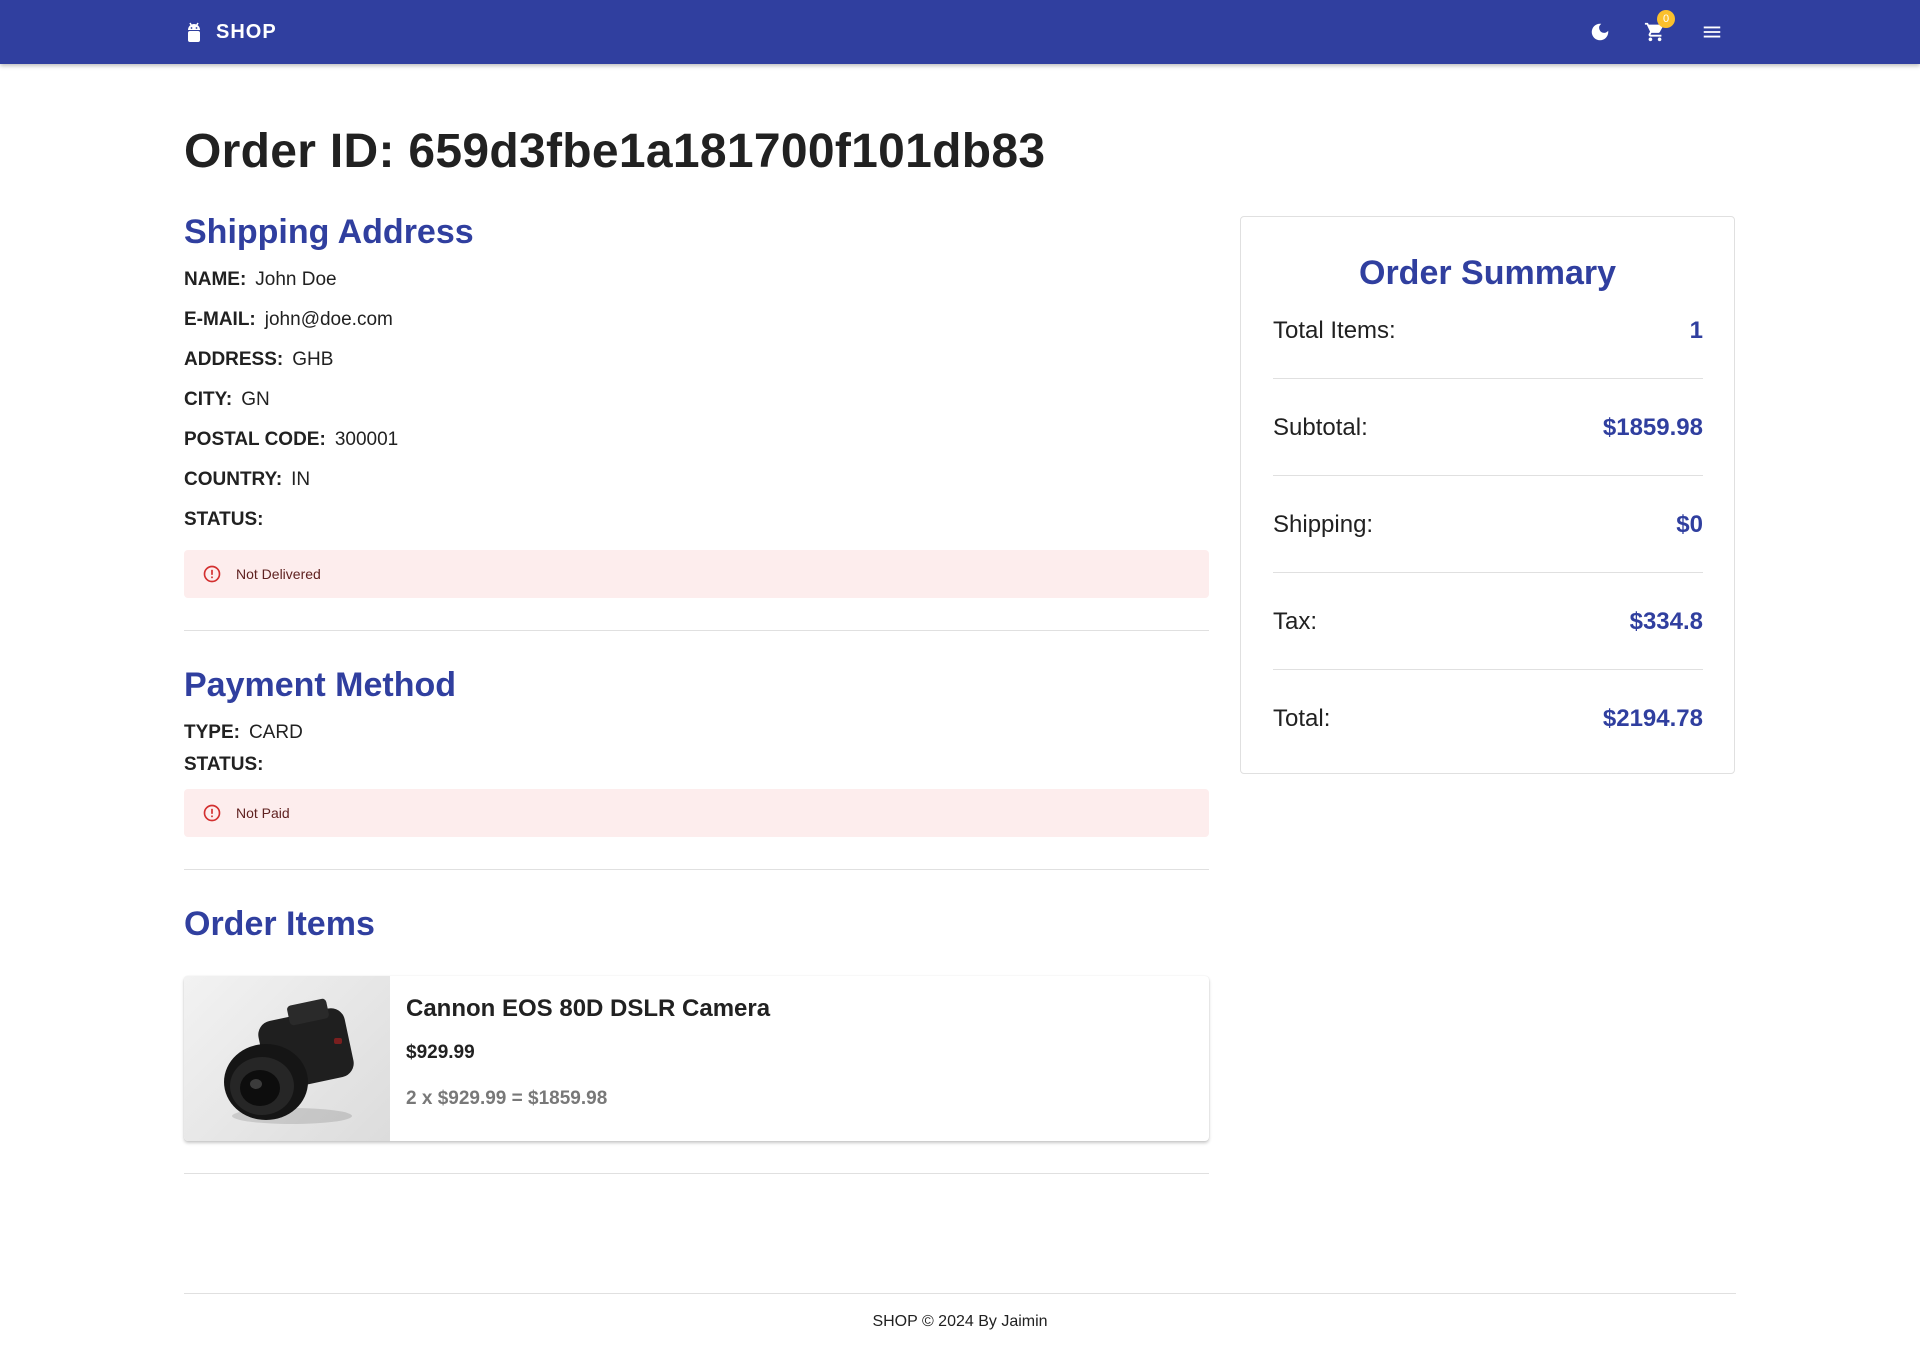 Image resolution: width=1920 pixels, height=1351 pixels. What do you see at coordinates (255, 439) in the screenshot?
I see `field-label: POSTAL CODE:` at bounding box center [255, 439].